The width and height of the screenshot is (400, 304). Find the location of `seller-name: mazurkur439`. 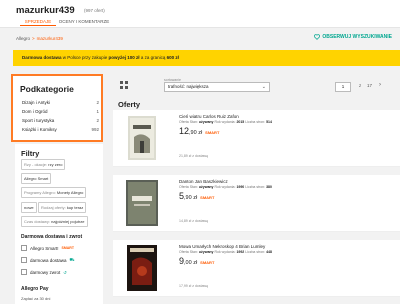

seller-name: mazurkur439 is located at coordinates (45, 10).